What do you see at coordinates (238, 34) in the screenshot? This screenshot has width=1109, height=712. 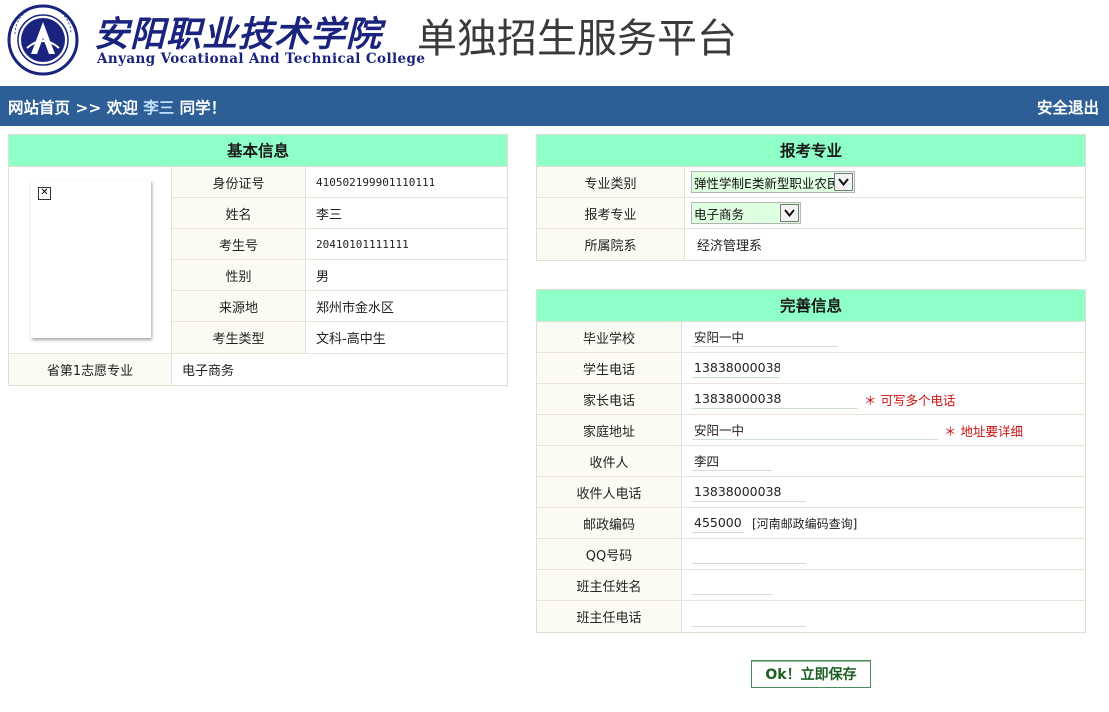 I see `school-name-cn: 安阳职业技术学院` at bounding box center [238, 34].